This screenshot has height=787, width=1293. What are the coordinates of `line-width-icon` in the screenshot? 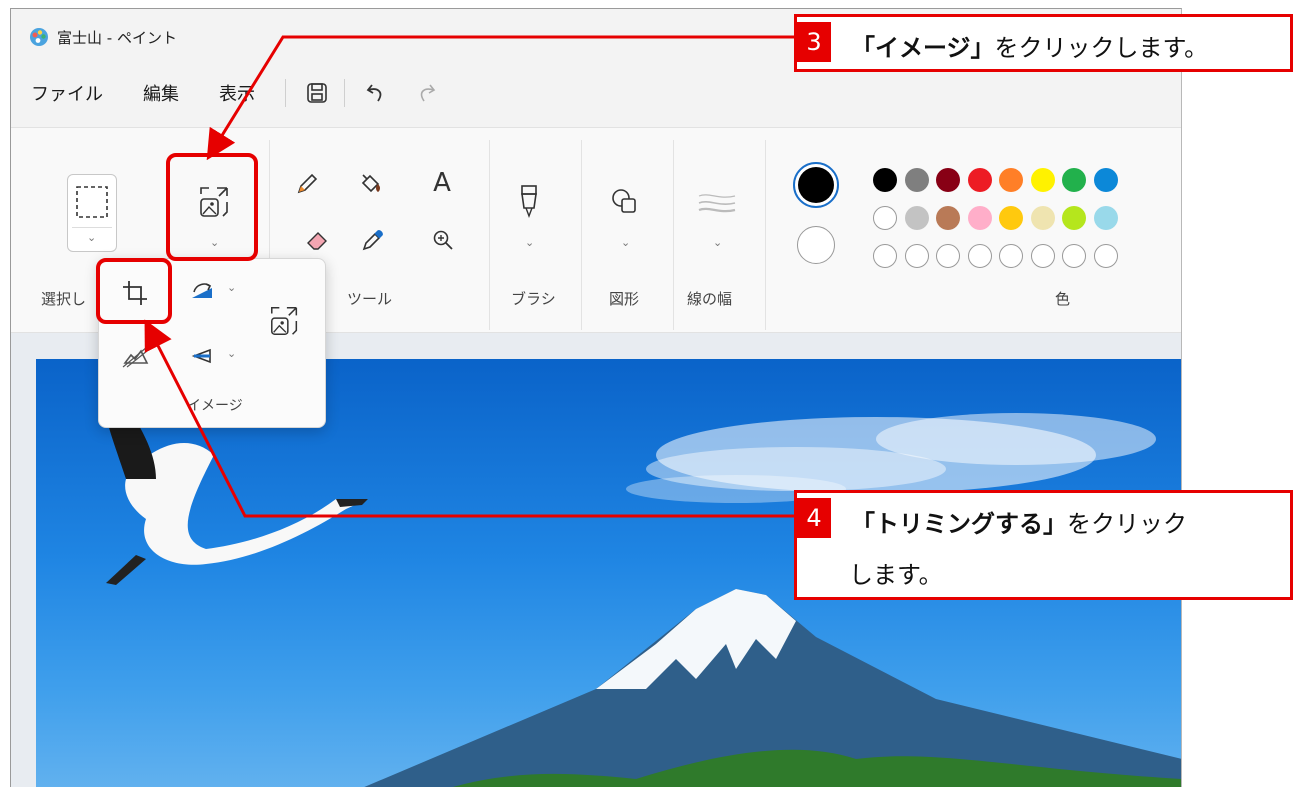 It's located at (717, 203).